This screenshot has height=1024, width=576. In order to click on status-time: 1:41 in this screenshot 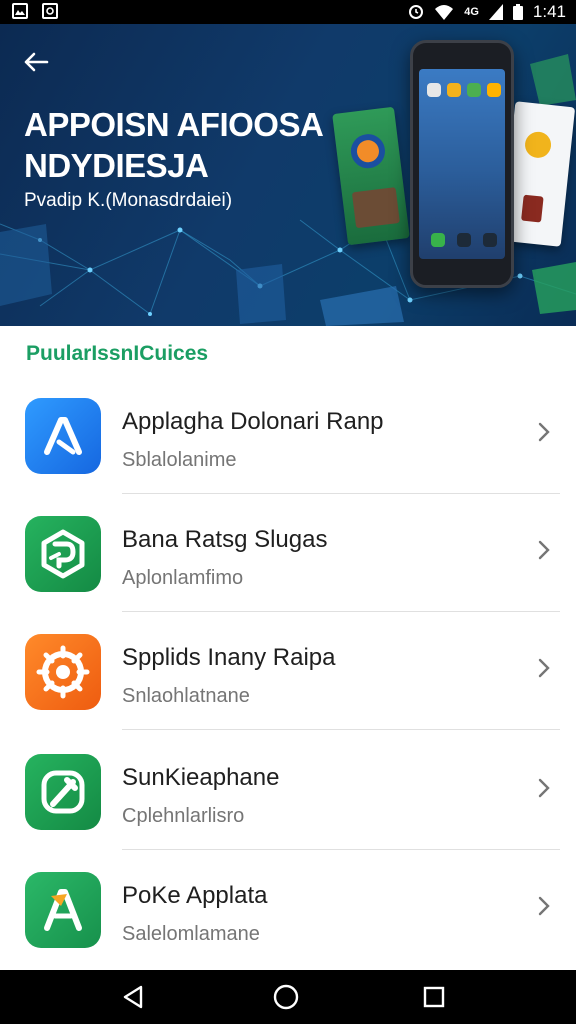, I will do `click(549, 11)`.